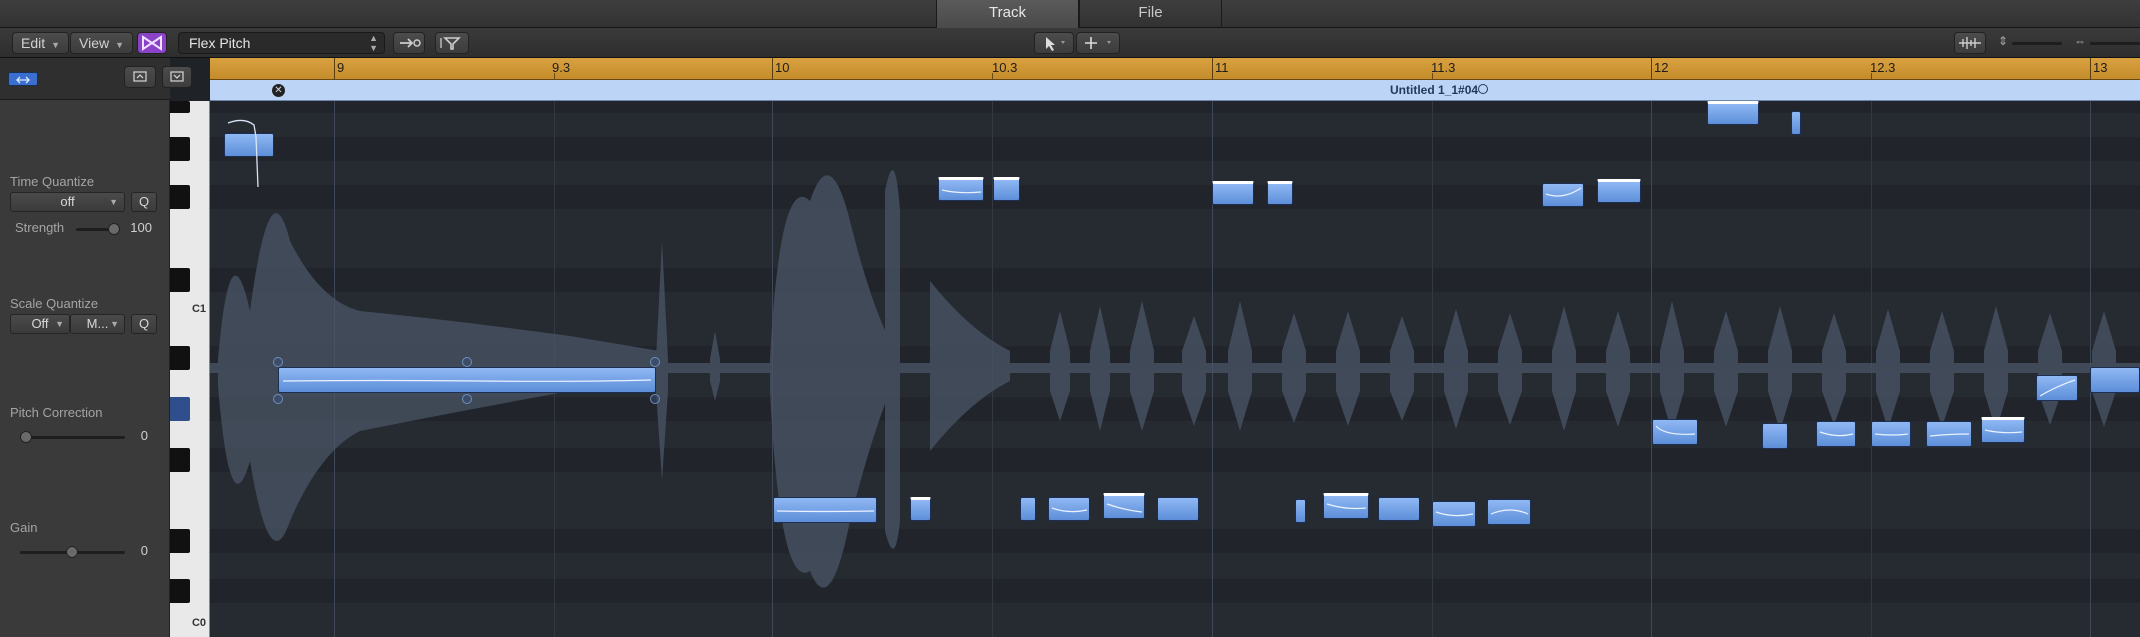 Image resolution: width=2140 pixels, height=637 pixels. Describe the element at coordinates (23, 79) in the screenshot. I see `link-toggle-icon` at that location.